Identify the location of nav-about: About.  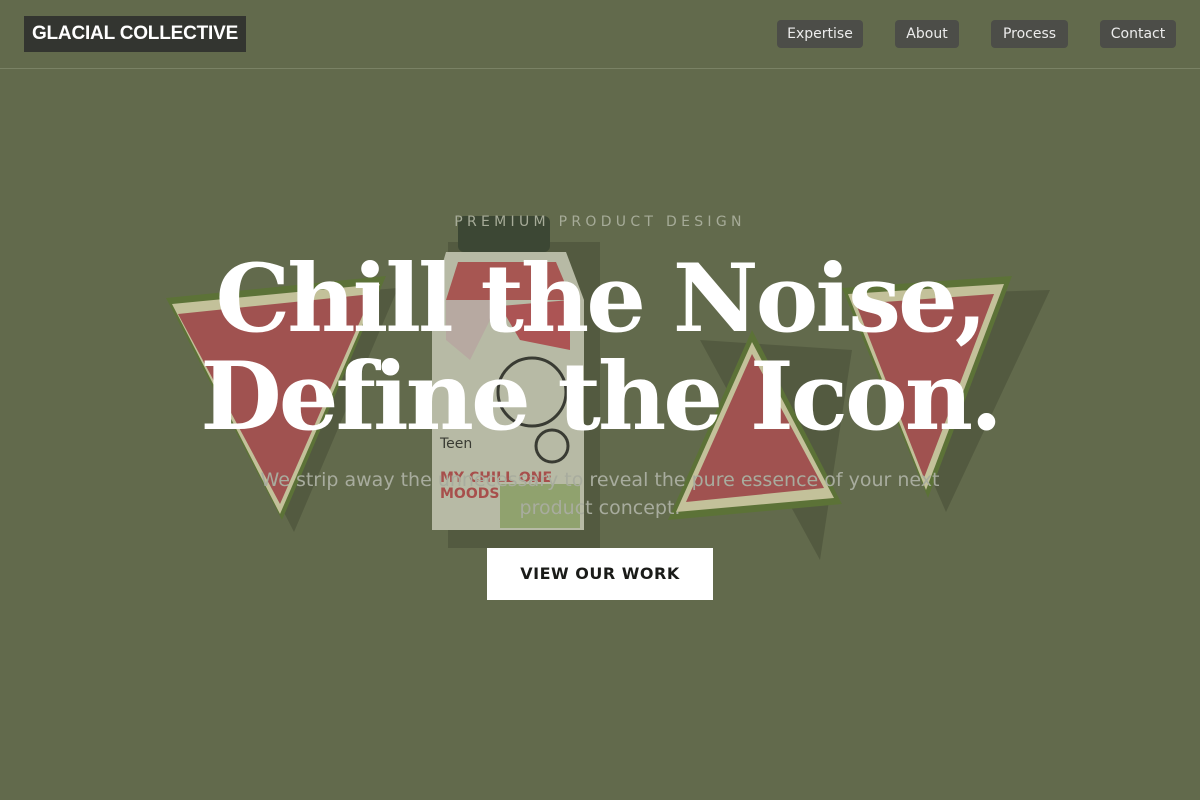
(927, 34).